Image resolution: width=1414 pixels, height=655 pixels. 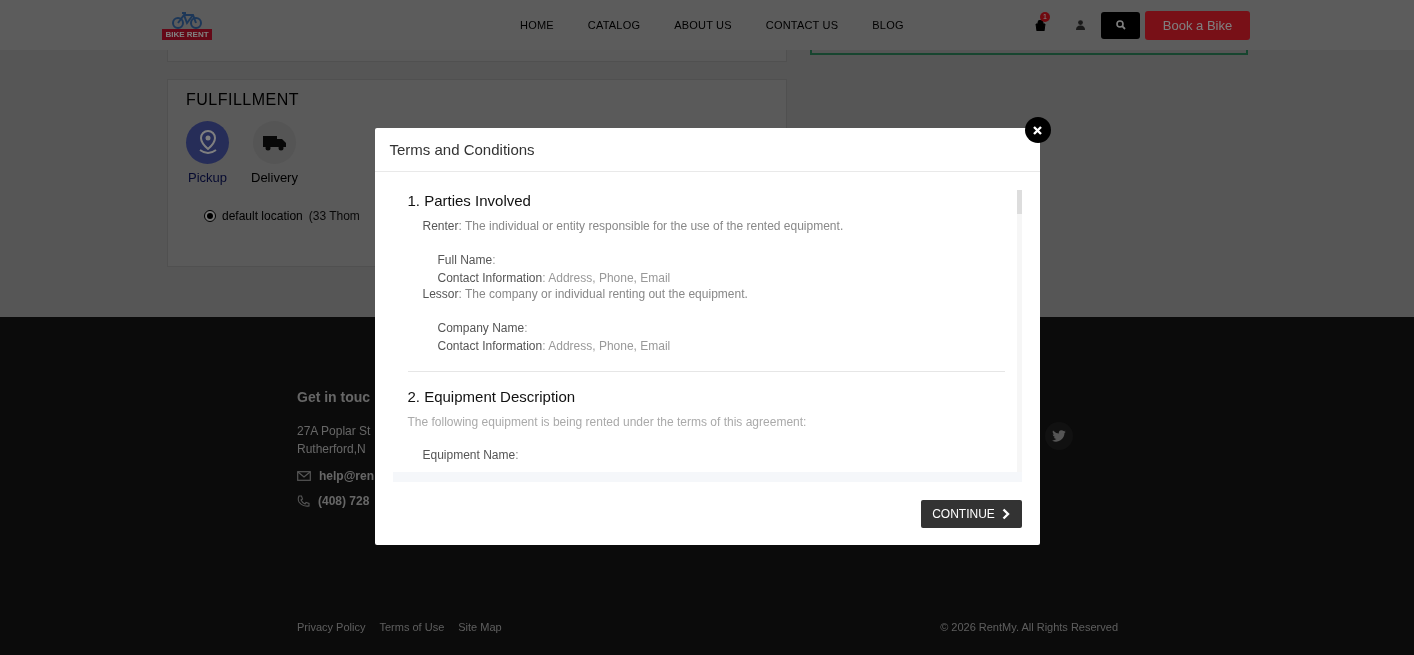 I want to click on logo: BIKE RENT, so click(x=187, y=25).